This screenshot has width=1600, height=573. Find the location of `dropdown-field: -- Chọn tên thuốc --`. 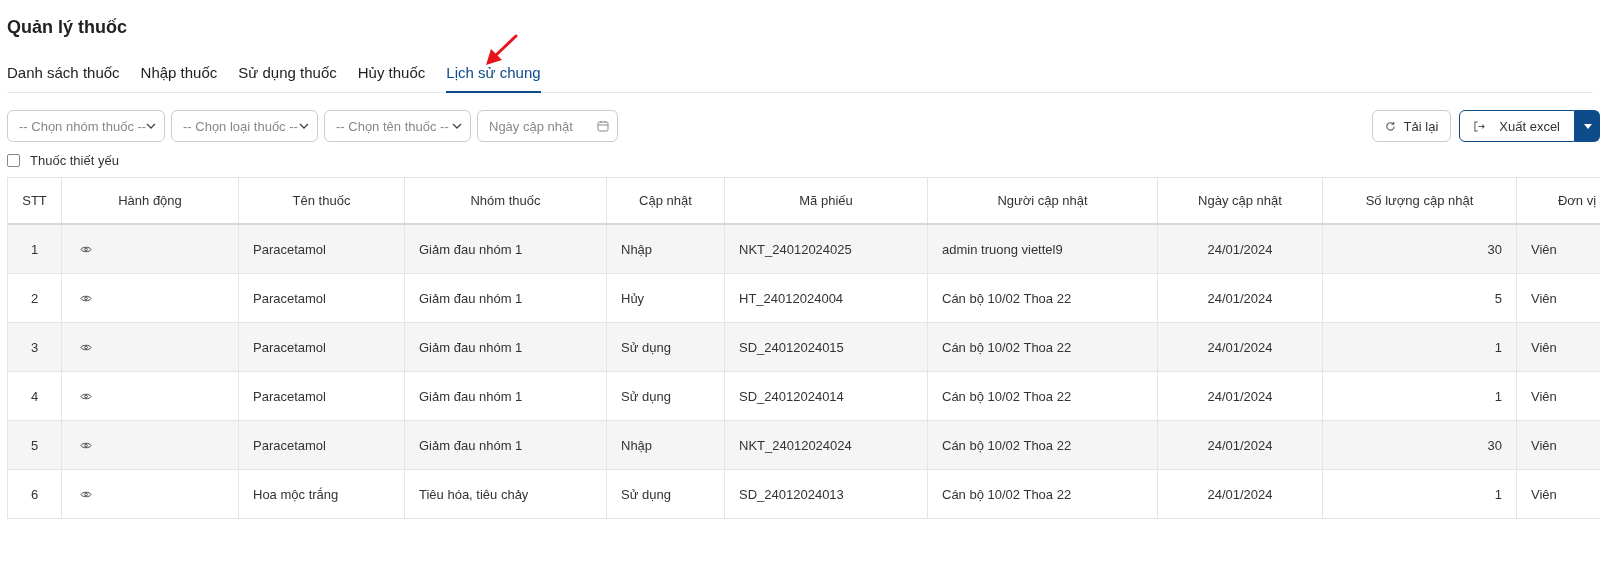

dropdown-field: -- Chọn tên thuốc -- is located at coordinates (397, 126).